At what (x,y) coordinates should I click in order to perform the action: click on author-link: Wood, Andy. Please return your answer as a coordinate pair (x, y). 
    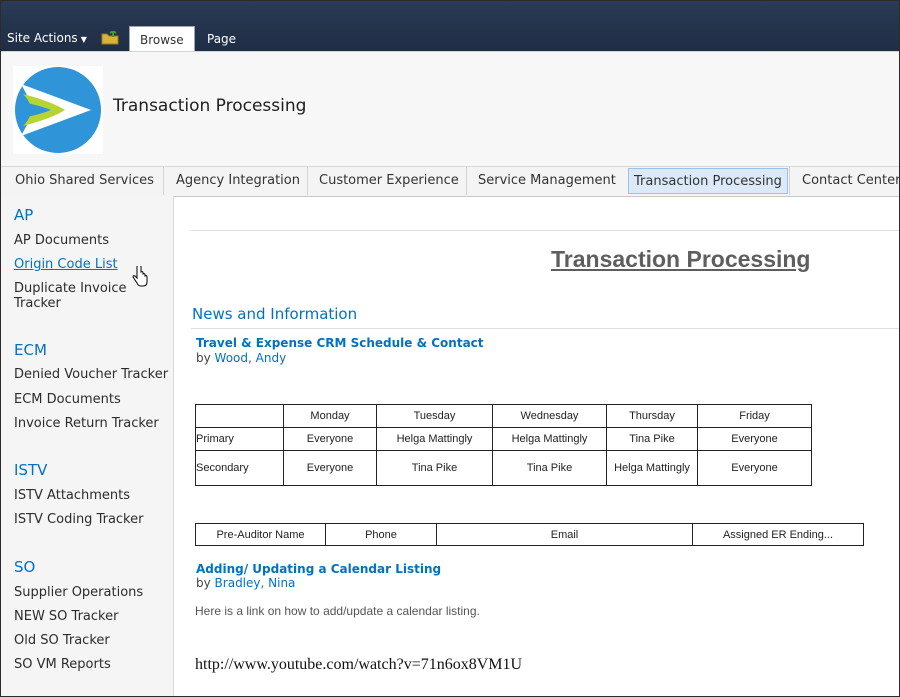
    Looking at the image, I should click on (251, 358).